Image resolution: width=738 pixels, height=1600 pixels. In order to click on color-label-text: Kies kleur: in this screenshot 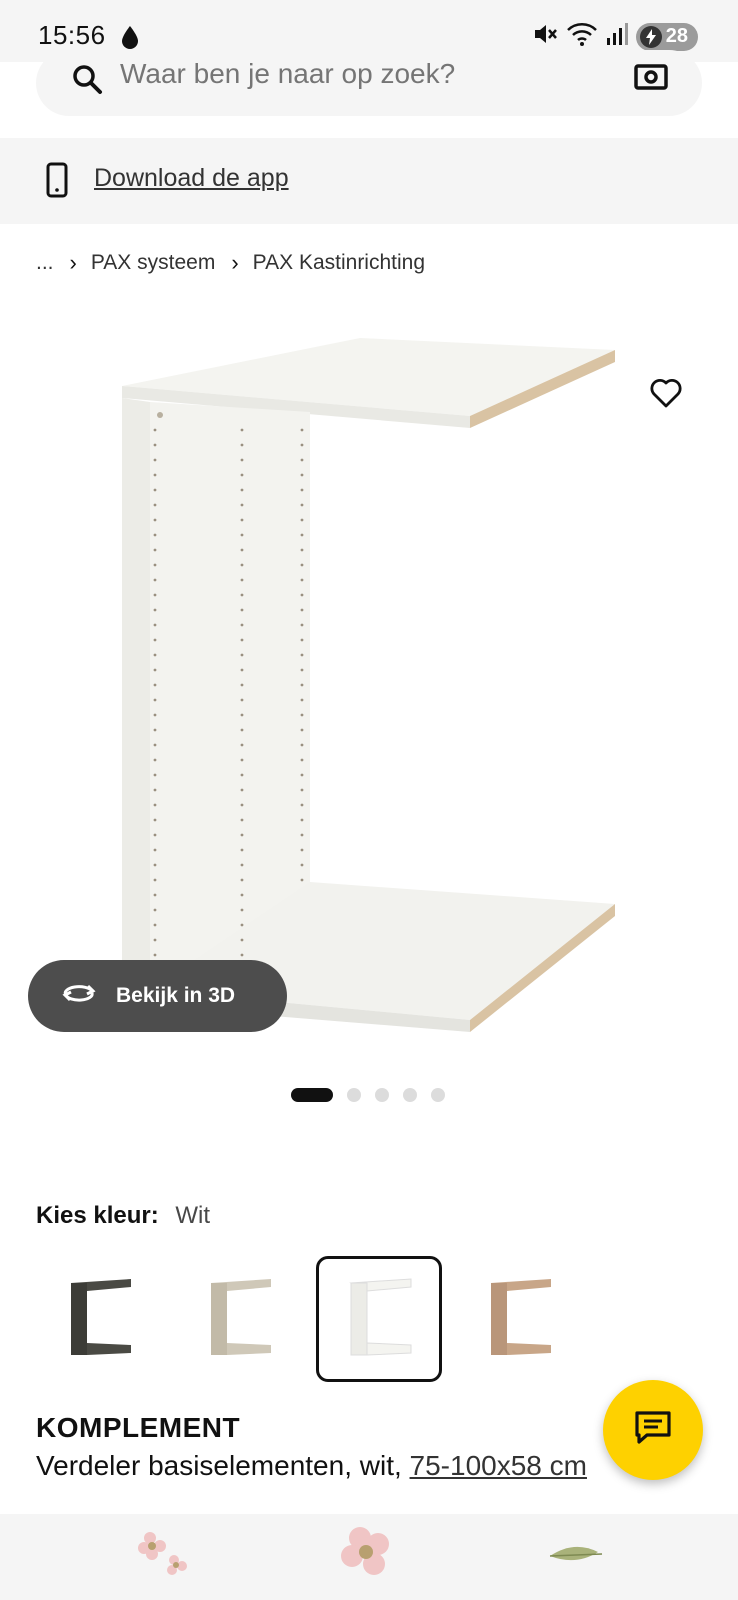, I will do `click(97, 1215)`.